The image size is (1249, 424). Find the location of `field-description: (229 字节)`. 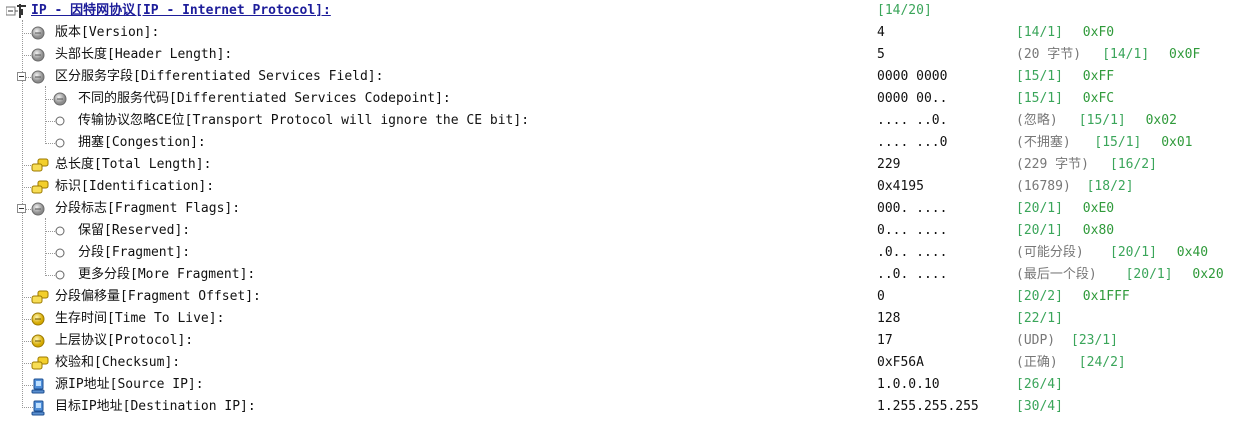

field-description: (229 字节) is located at coordinates (1052, 164).